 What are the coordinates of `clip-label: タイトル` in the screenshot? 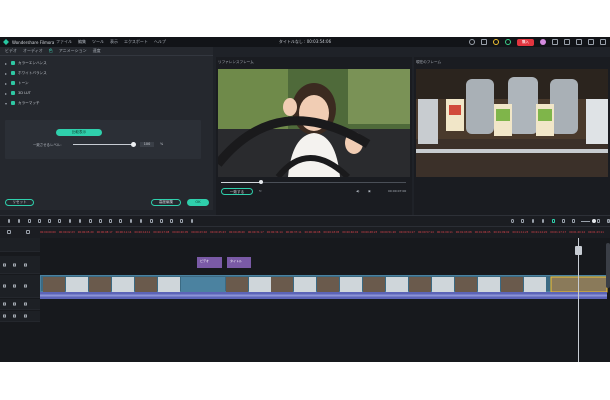 It's located at (236, 261).